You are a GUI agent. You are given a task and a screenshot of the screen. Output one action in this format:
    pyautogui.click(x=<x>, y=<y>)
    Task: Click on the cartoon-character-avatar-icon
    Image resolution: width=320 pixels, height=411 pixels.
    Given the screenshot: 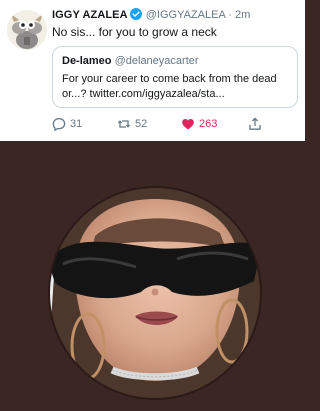 What is the action you would take?
    pyautogui.click(x=27, y=30)
    